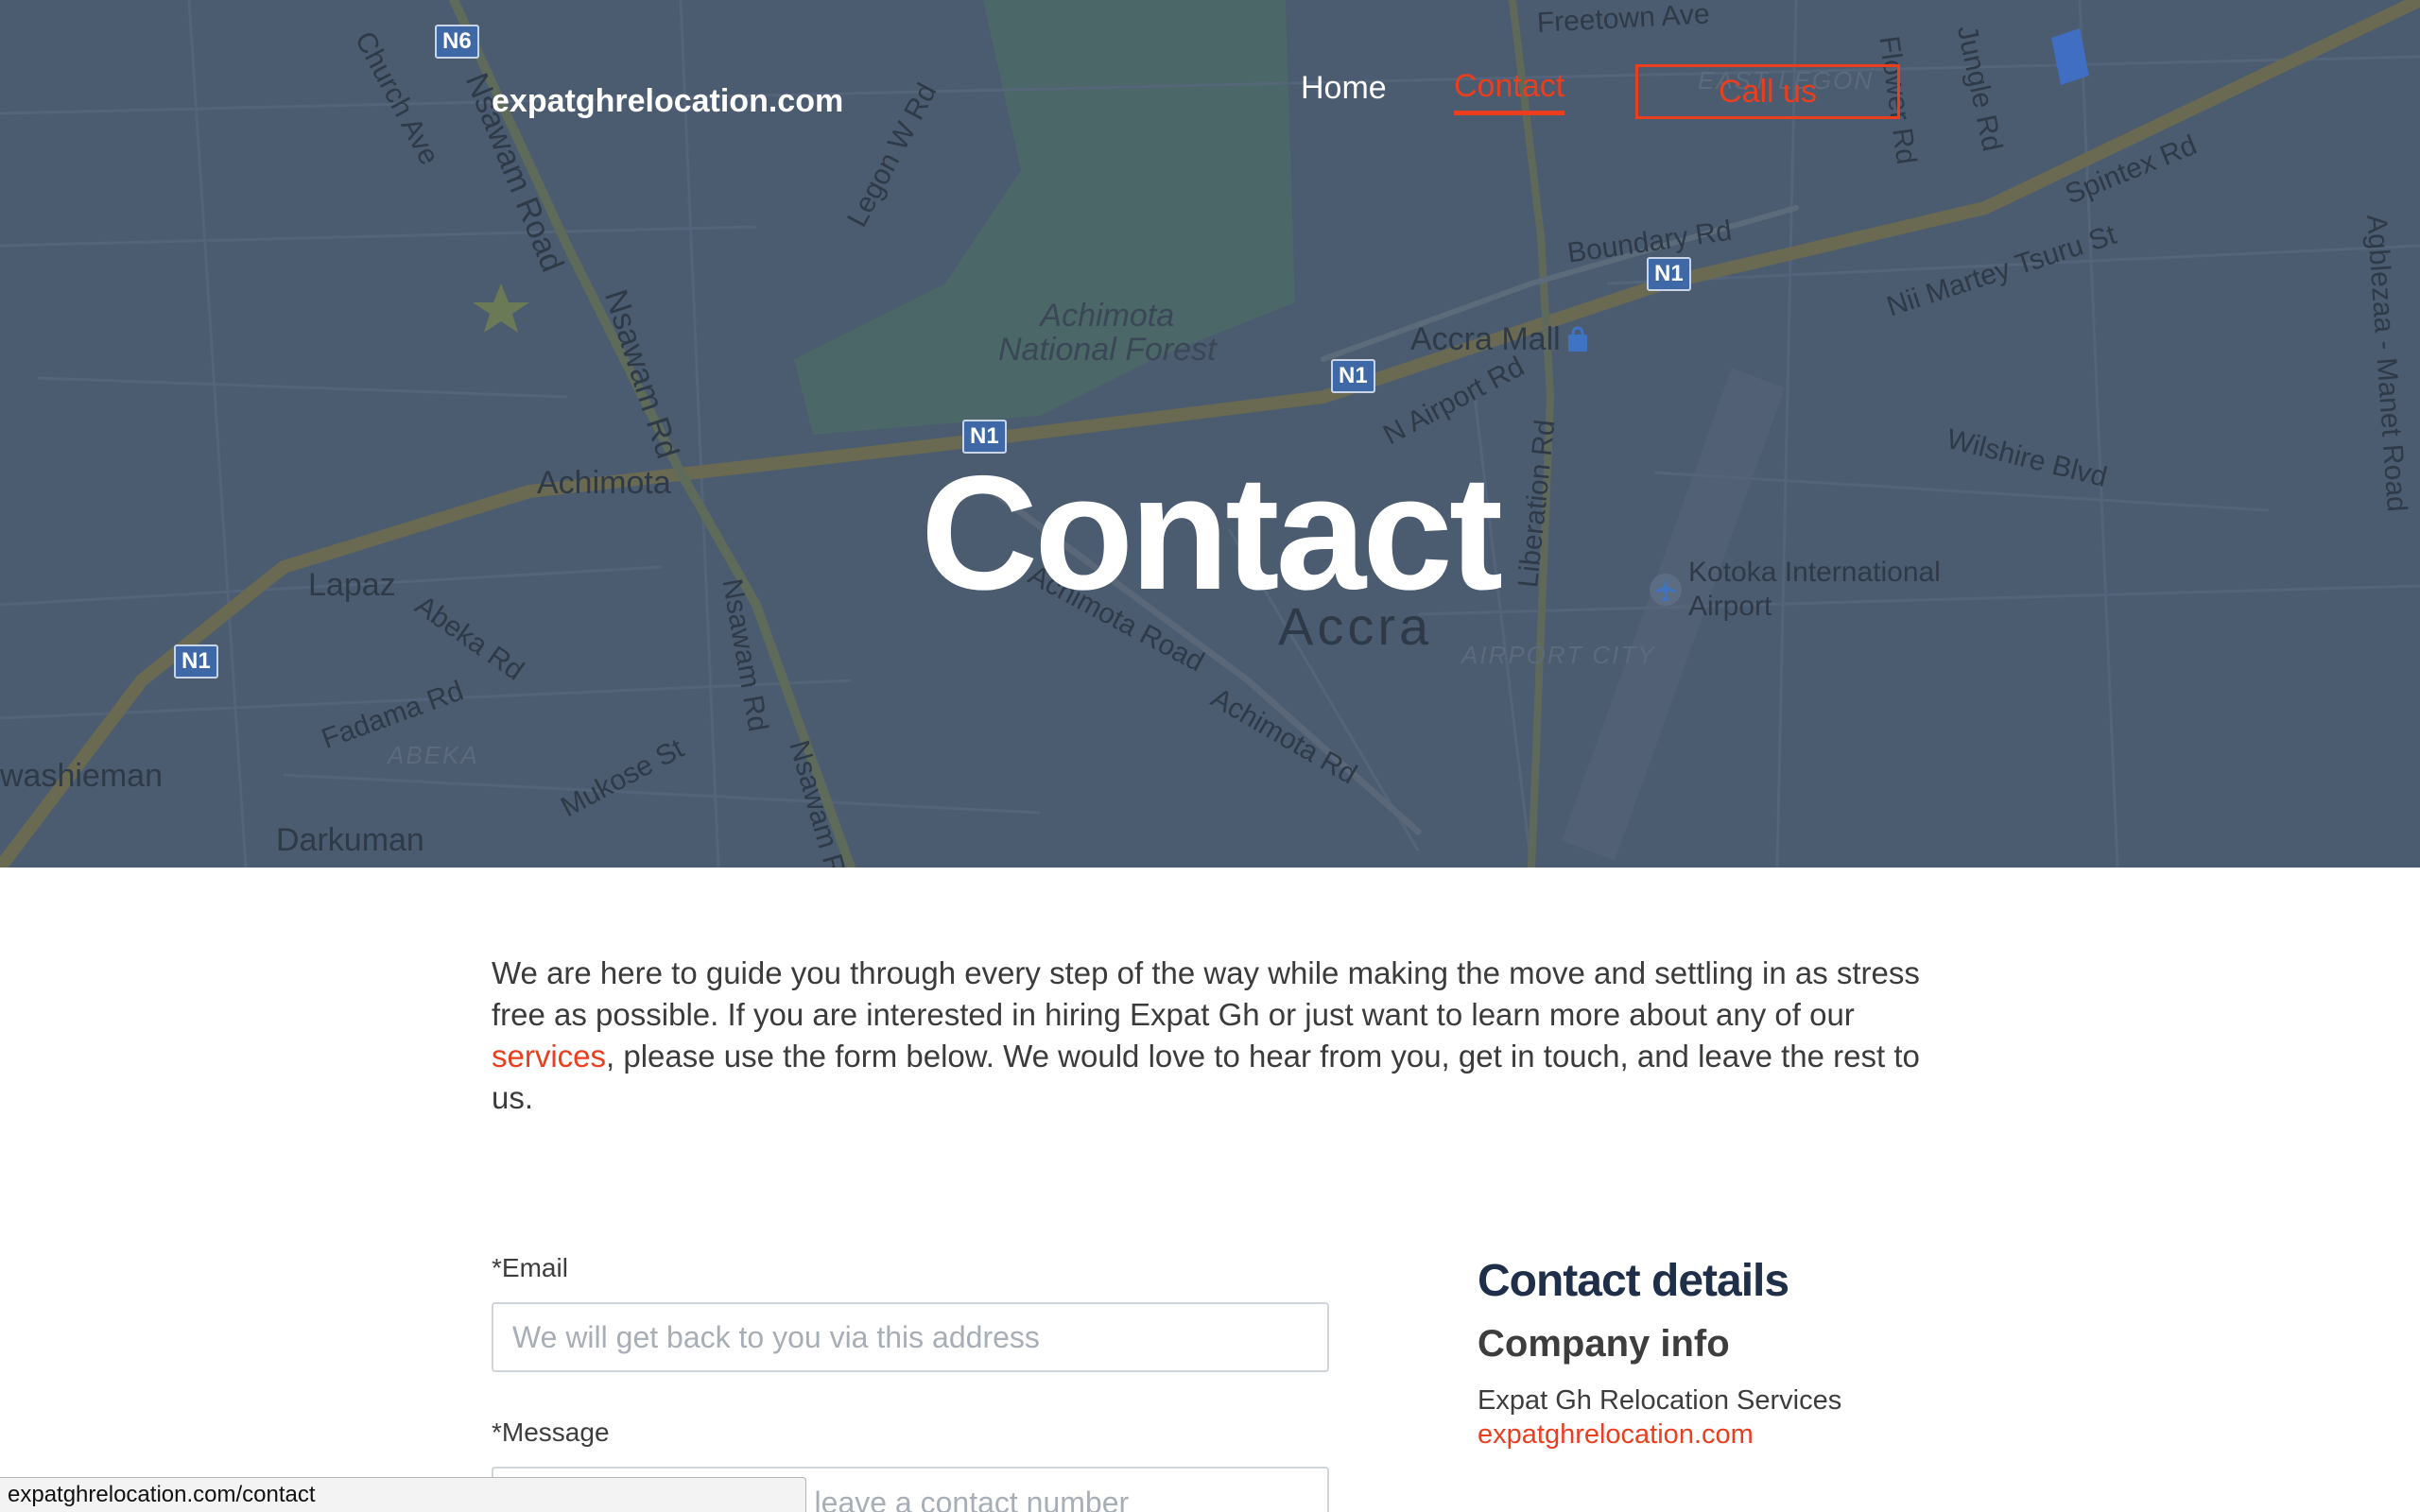 Image resolution: width=2420 pixels, height=1512 pixels. Describe the element at coordinates (1509, 91) in the screenshot. I see `nav-contact-link: Contact` at that location.